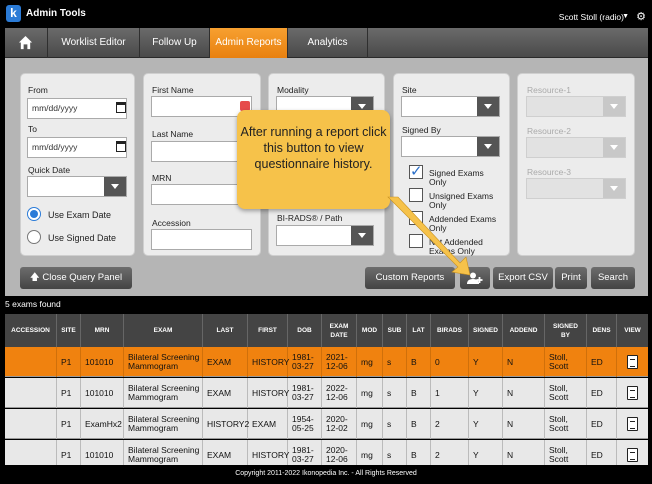 The height and width of the screenshot is (484, 652). Describe the element at coordinates (450, 362) in the screenshot. I see `cell-birads: 0` at that location.